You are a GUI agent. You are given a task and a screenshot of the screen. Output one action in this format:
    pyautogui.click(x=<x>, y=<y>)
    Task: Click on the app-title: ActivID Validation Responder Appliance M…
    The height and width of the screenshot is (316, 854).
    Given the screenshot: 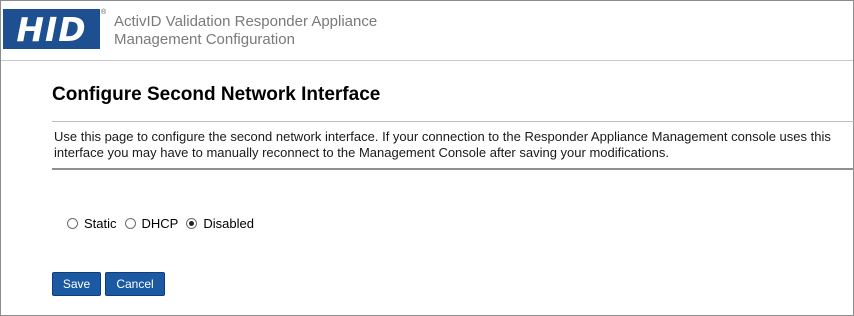 What is the action you would take?
    pyautogui.click(x=245, y=31)
    